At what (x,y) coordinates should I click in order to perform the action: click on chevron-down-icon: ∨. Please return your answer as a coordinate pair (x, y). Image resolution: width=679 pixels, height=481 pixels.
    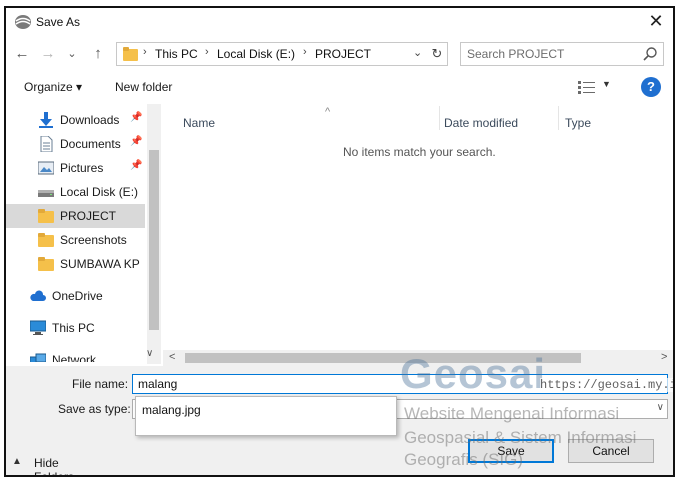
    Looking at the image, I should click on (660, 407).